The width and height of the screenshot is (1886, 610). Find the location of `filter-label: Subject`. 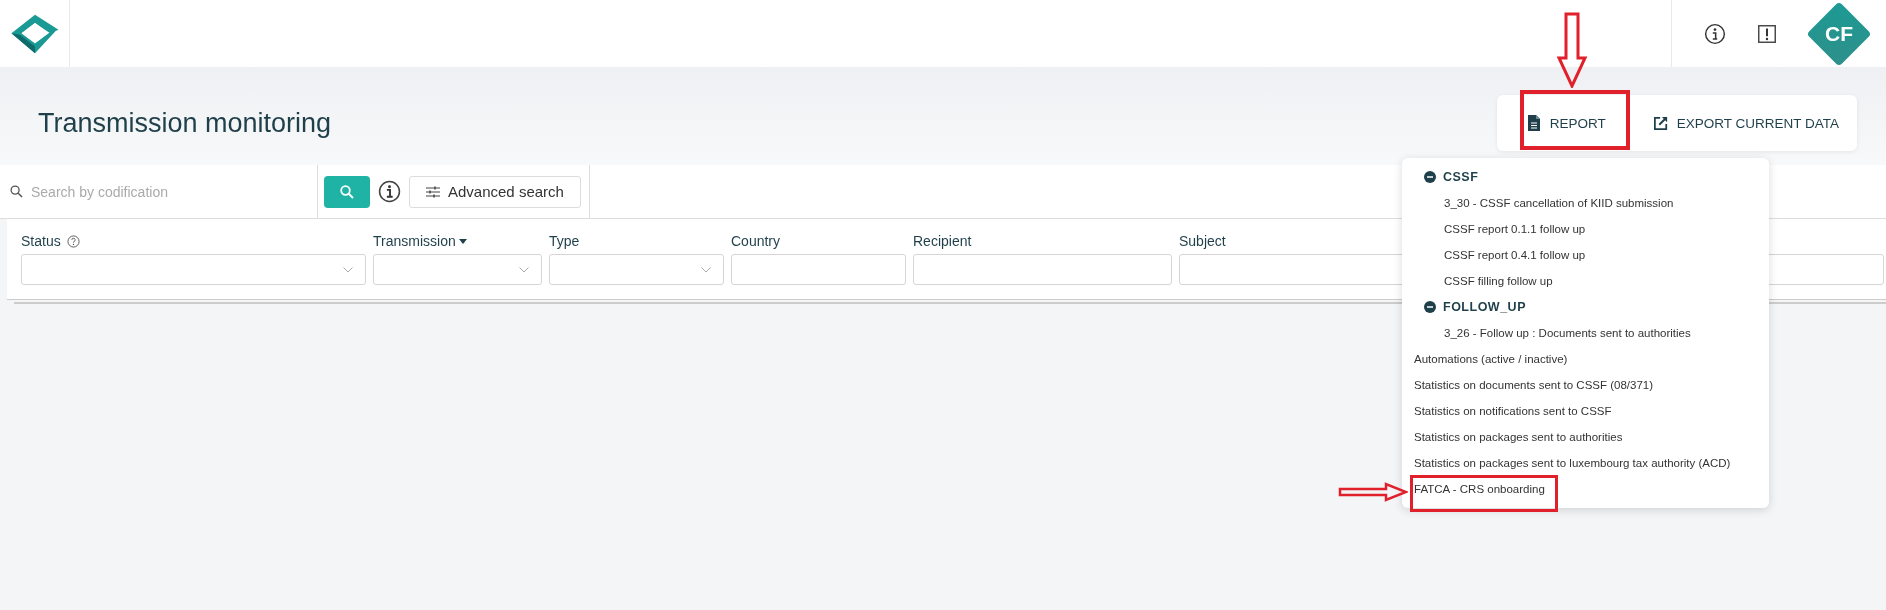

filter-label: Subject is located at coordinates (1202, 241).